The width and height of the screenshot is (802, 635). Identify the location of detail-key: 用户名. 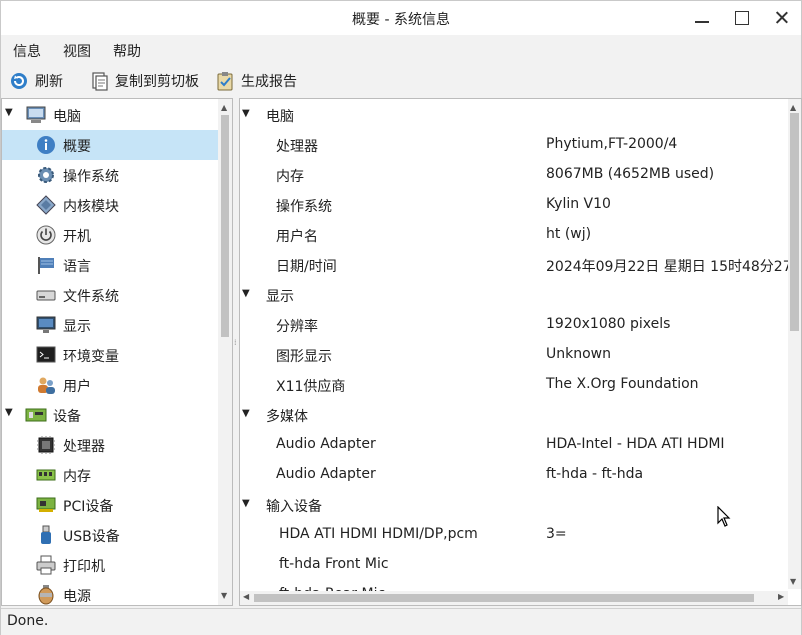
(297, 237).